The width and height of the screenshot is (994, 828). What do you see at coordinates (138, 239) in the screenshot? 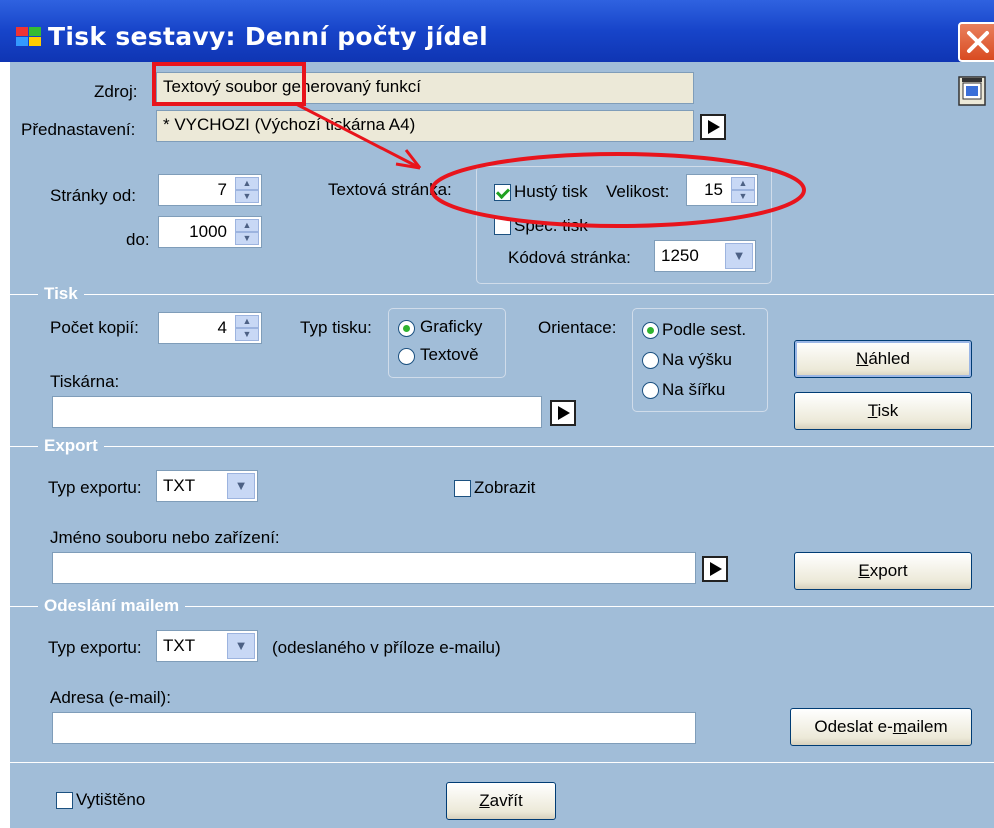
I see `pages-to-label: do:` at bounding box center [138, 239].